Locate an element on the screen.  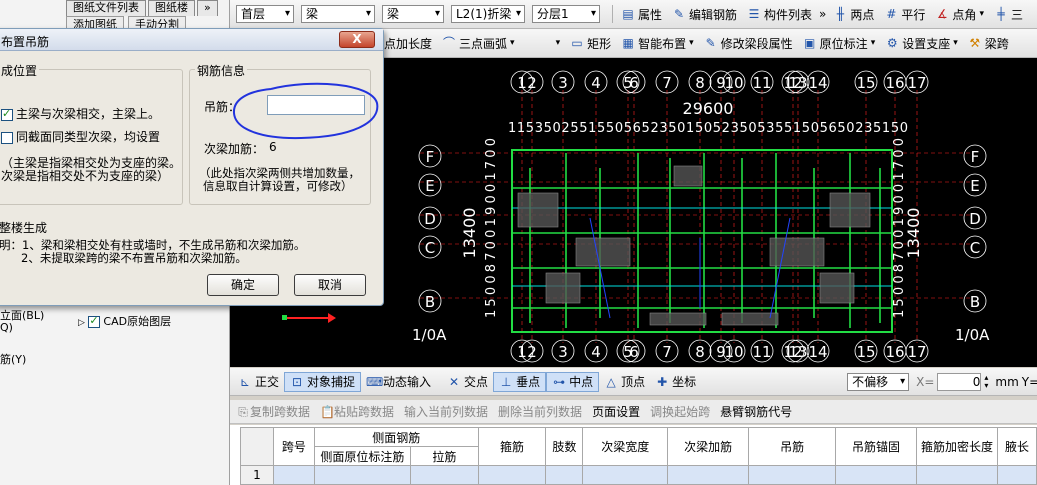
perpendicular-label: 垂点 is located at coordinates (528, 382).